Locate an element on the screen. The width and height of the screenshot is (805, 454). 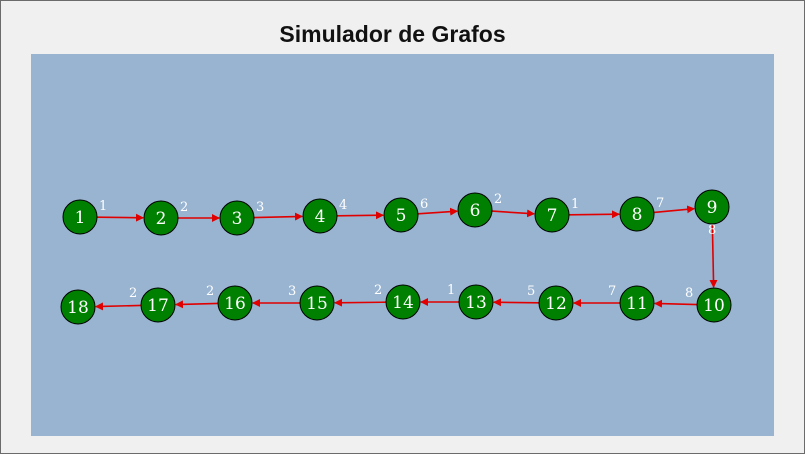
graph-node-9: 9 is located at coordinates (712, 207).